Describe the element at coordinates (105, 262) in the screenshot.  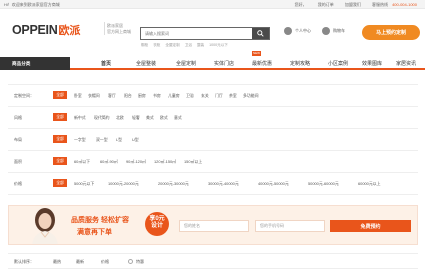
I see `sort-option-price: 价格` at that location.